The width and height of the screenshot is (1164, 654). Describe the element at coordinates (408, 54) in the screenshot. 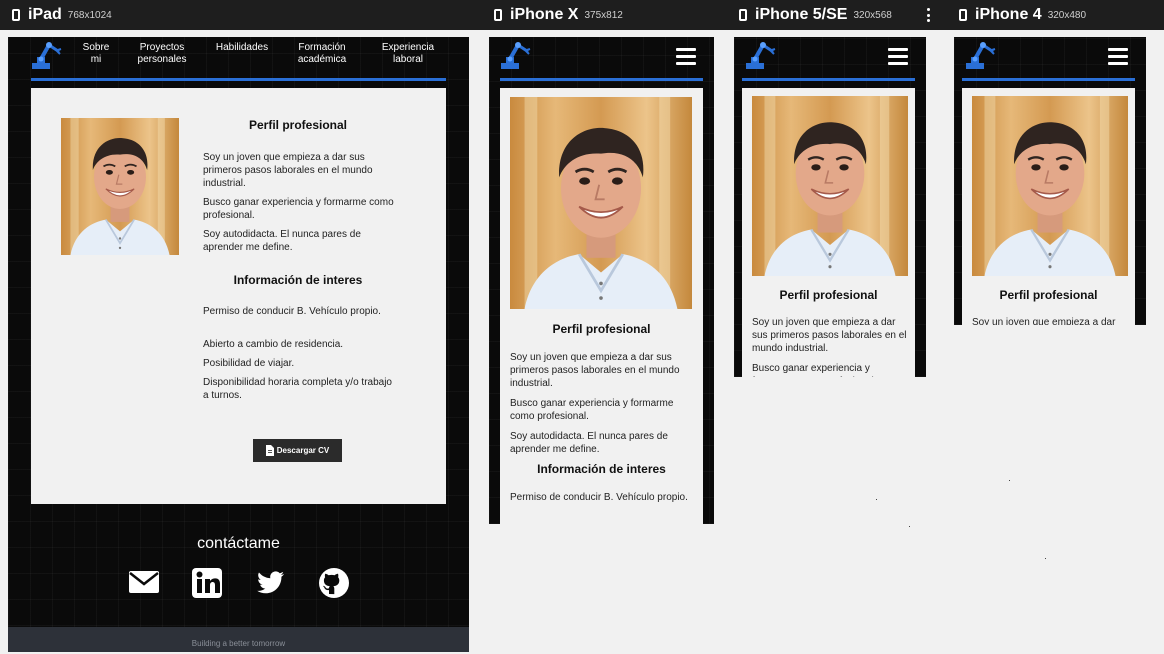

I see `nav-link-experiencia: Experiencia laboral` at that location.